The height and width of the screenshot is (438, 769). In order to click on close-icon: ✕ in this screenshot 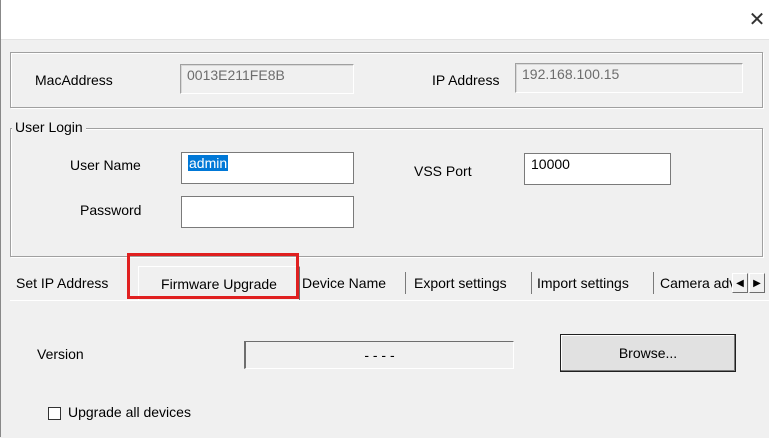, I will do `click(756, 19)`.